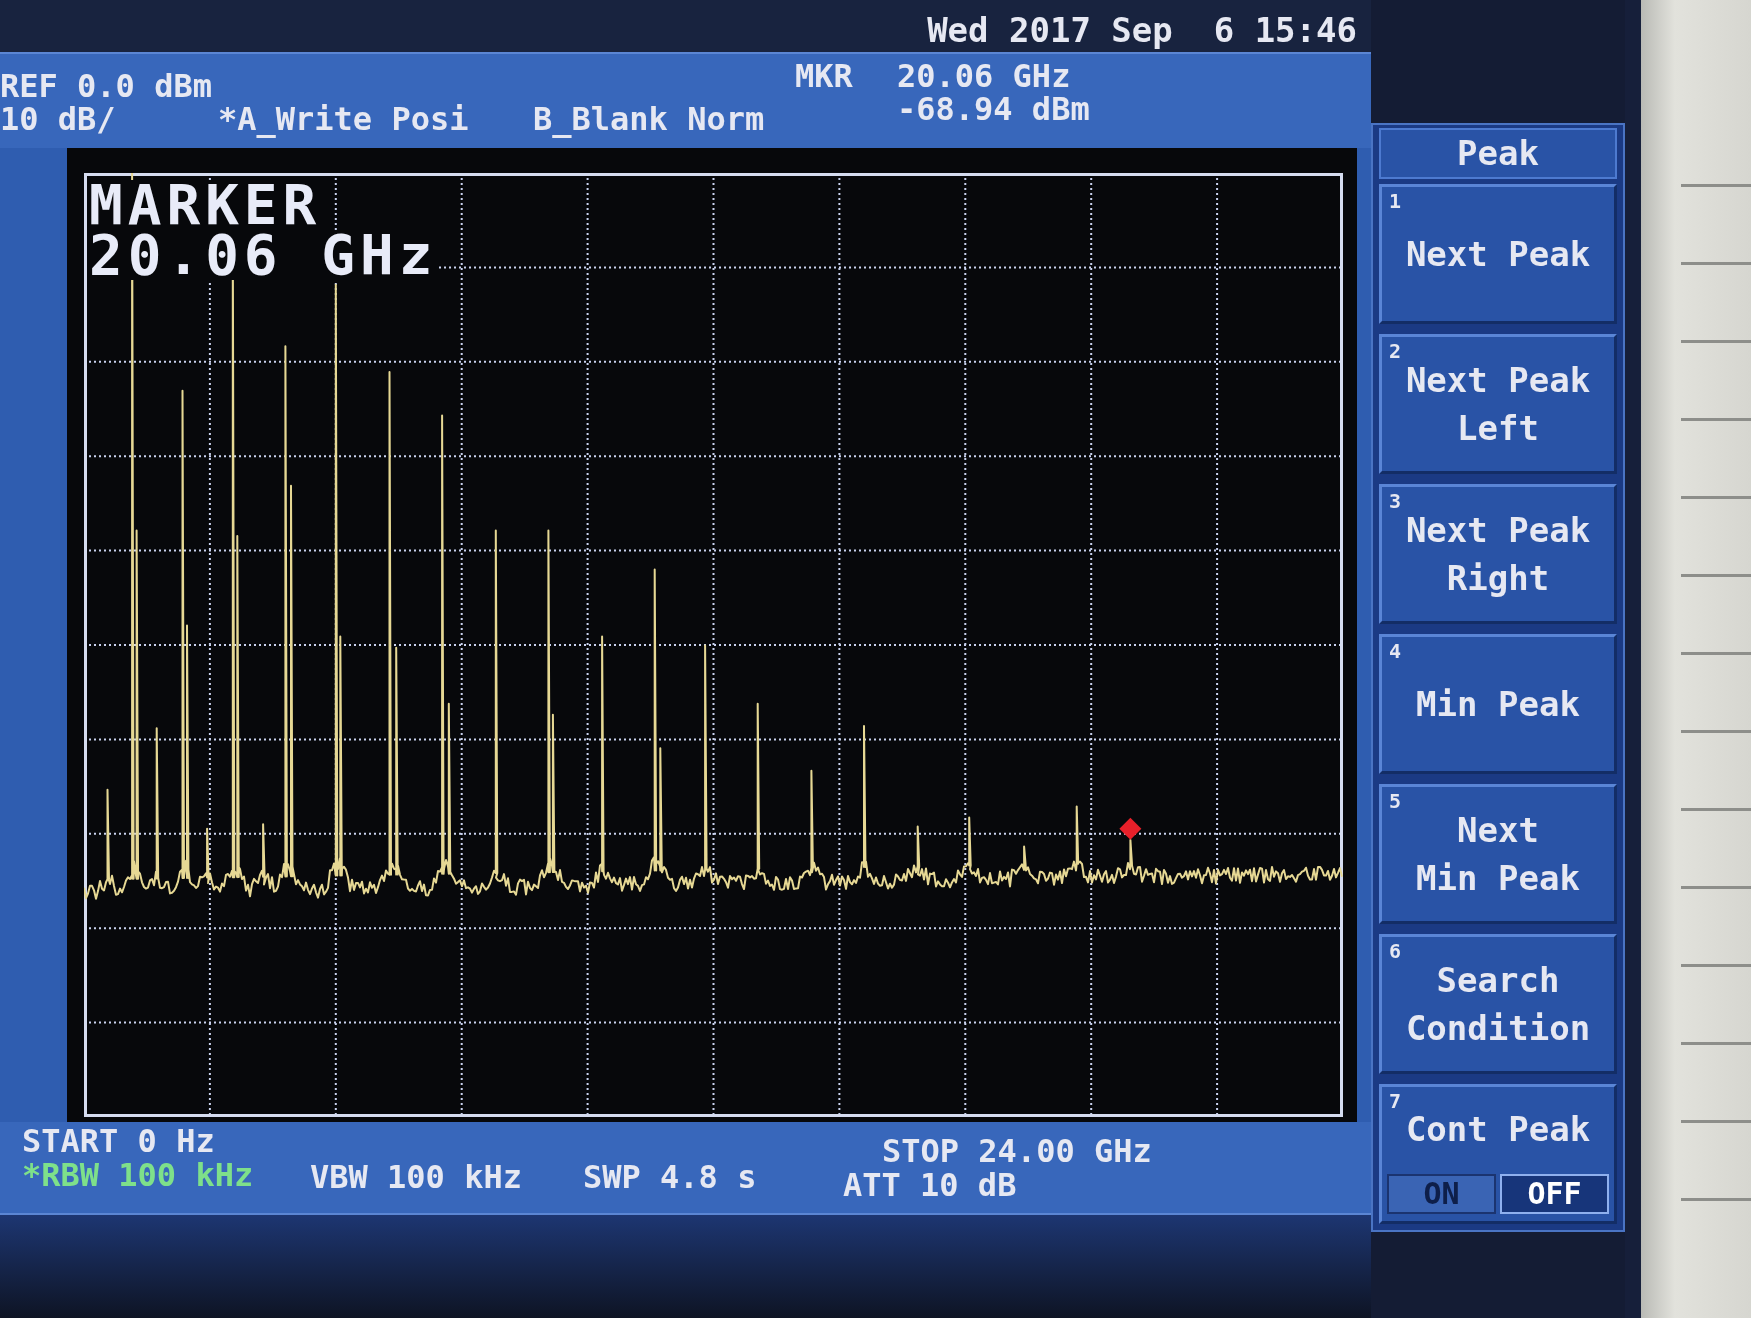  Describe the element at coordinates (1498, 1004) in the screenshot. I see `softkey-button: 6 Search Condition` at that location.